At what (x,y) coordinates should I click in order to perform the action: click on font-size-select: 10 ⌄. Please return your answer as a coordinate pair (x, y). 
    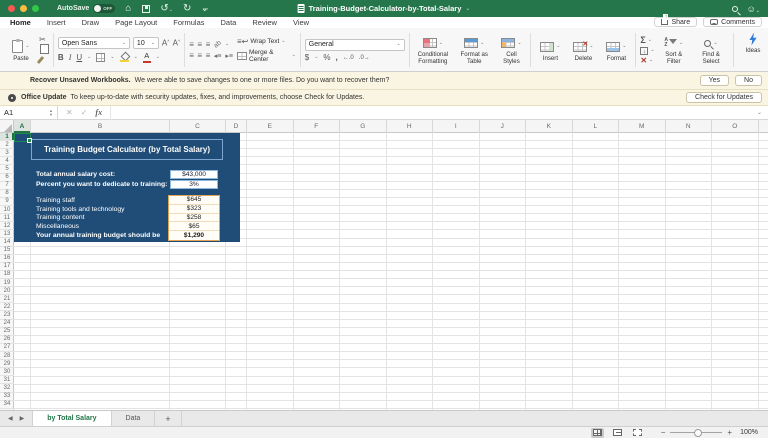
    Looking at the image, I should click on (145, 43).